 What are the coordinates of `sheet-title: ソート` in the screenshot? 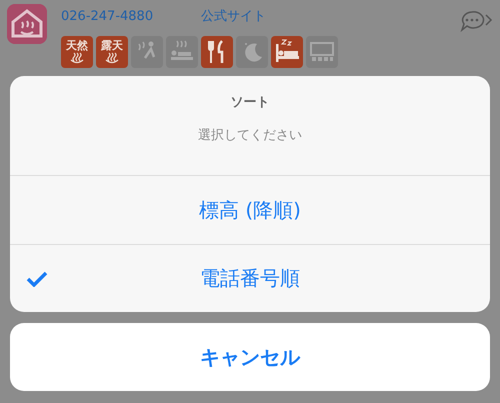 It's located at (250, 102).